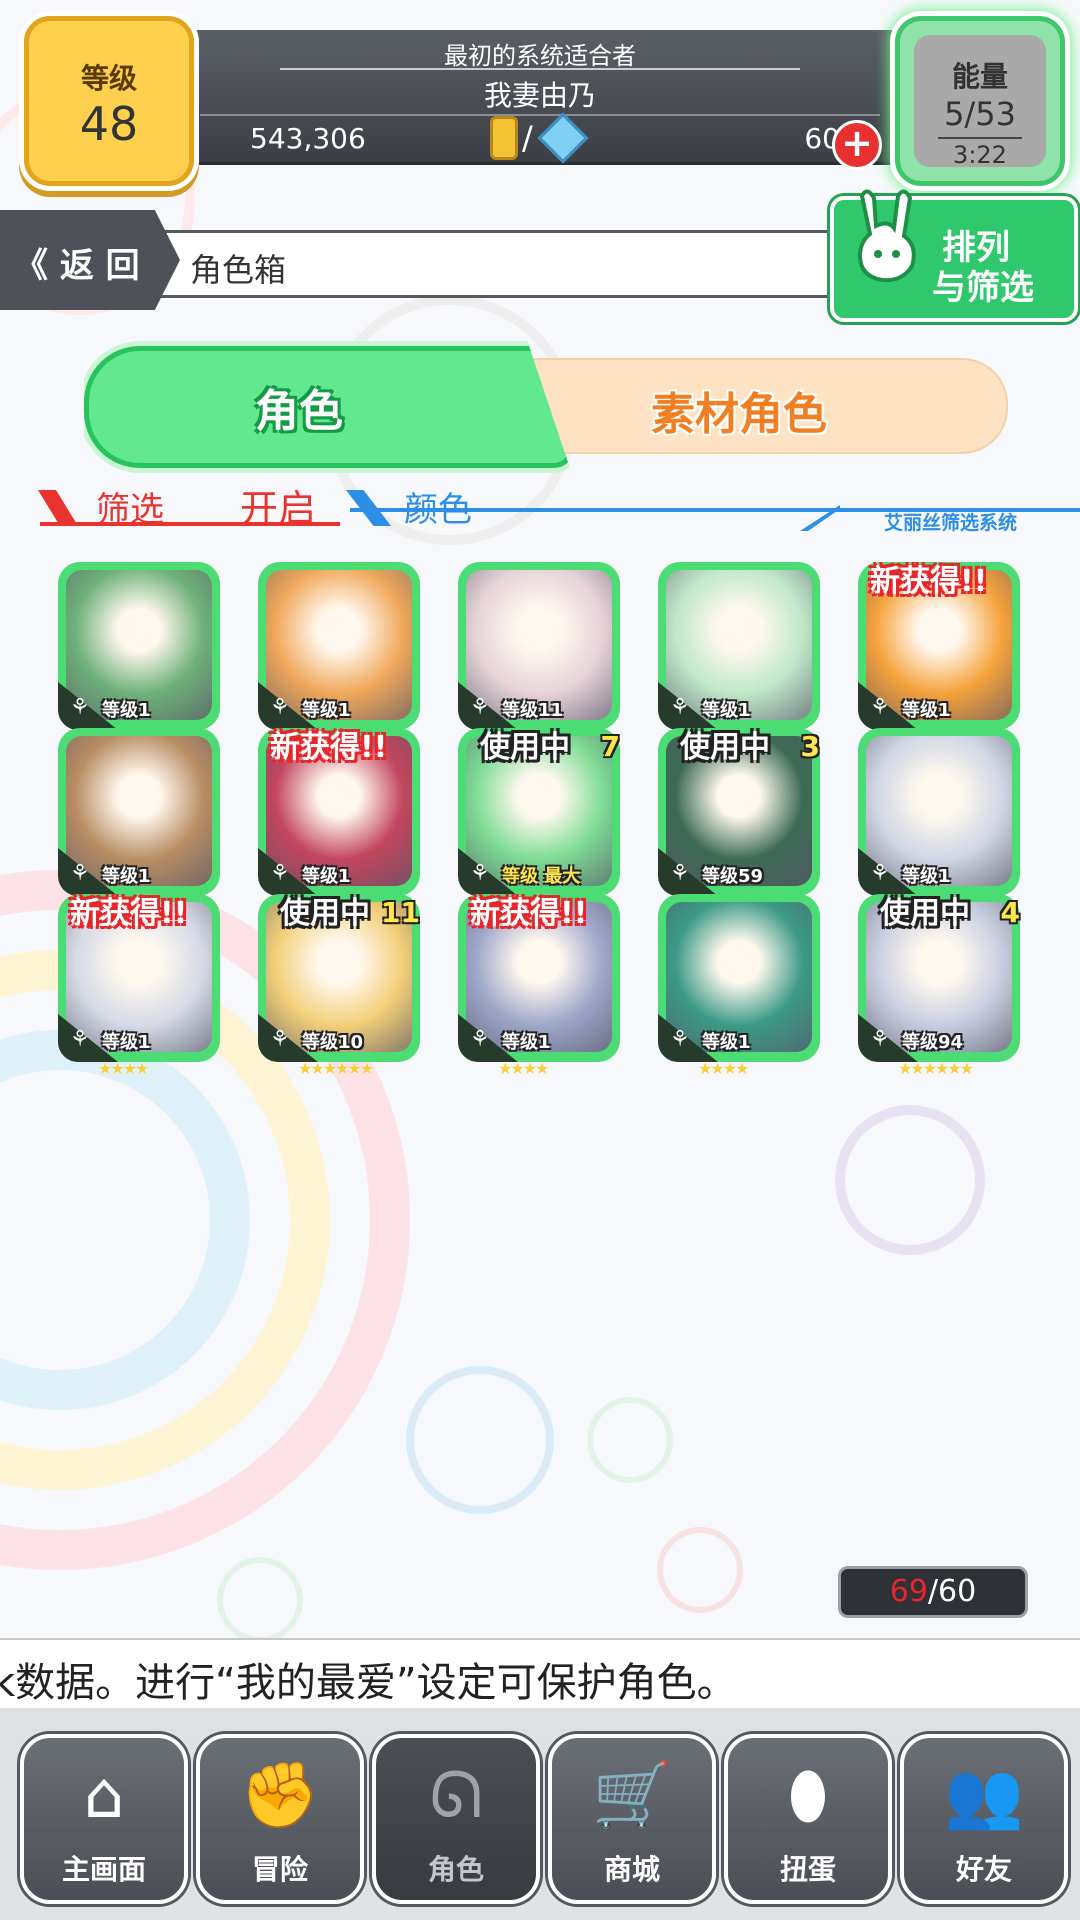 The image size is (1080, 1920). I want to click on nav-button-cart: 🛒 商城, so click(632, 1819).